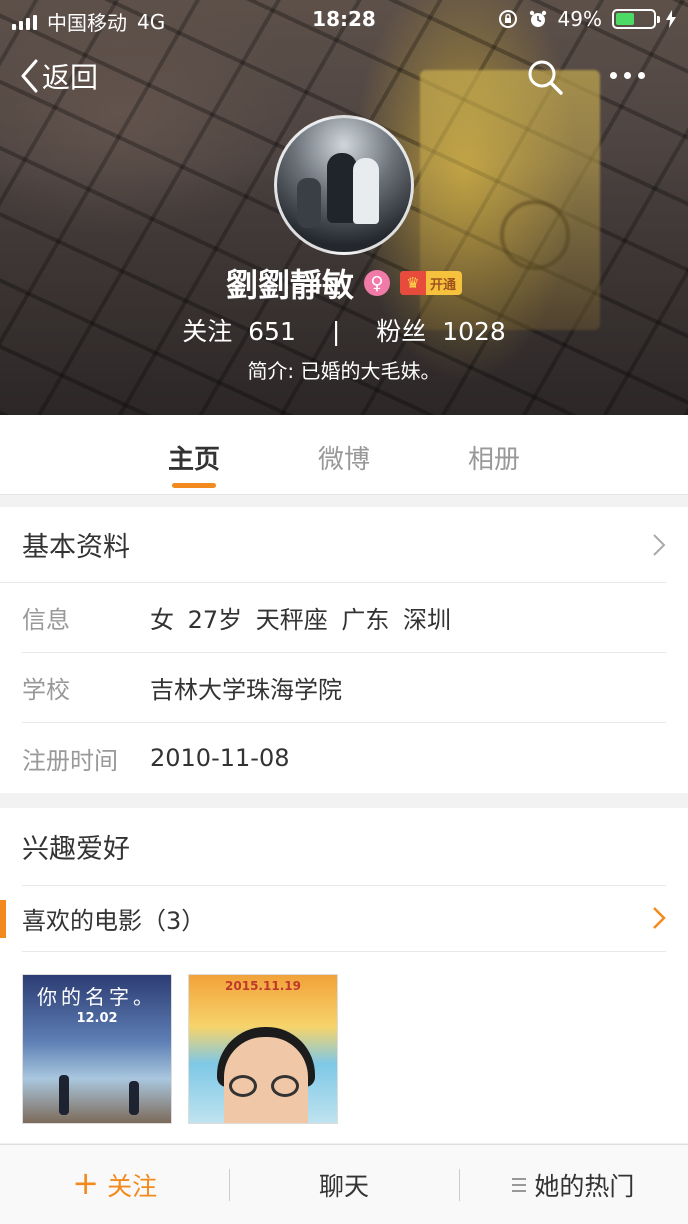 Image resolution: width=688 pixels, height=1224 pixels. I want to click on search-icon, so click(545, 77).